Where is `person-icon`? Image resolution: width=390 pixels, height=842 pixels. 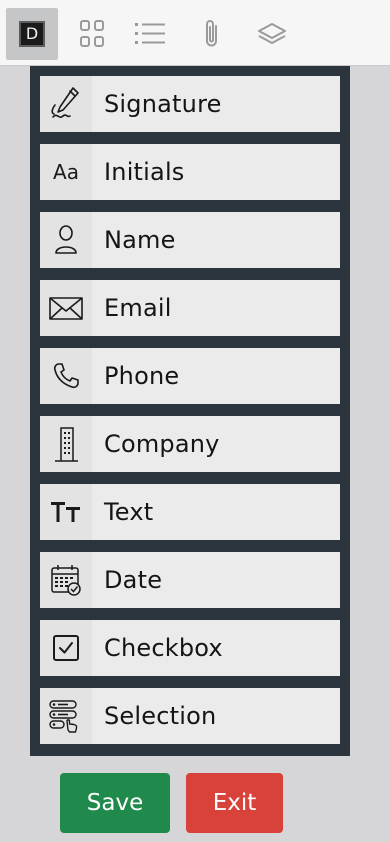
person-icon is located at coordinates (66, 239).